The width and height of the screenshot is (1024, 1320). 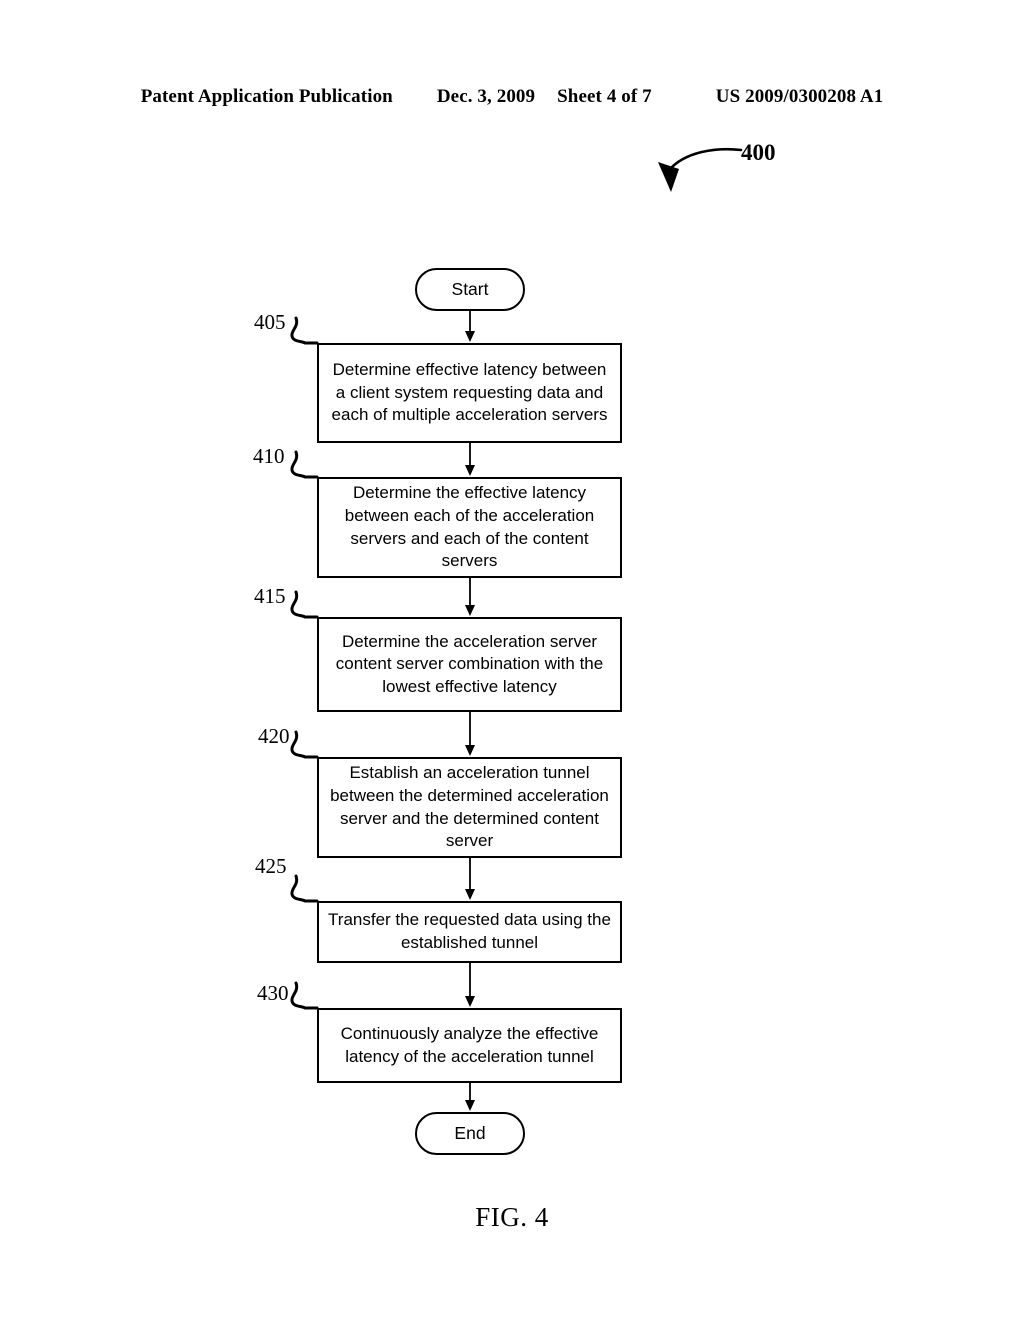 What do you see at coordinates (273, 993) in the screenshot?
I see `reference-numeral-430: 430` at bounding box center [273, 993].